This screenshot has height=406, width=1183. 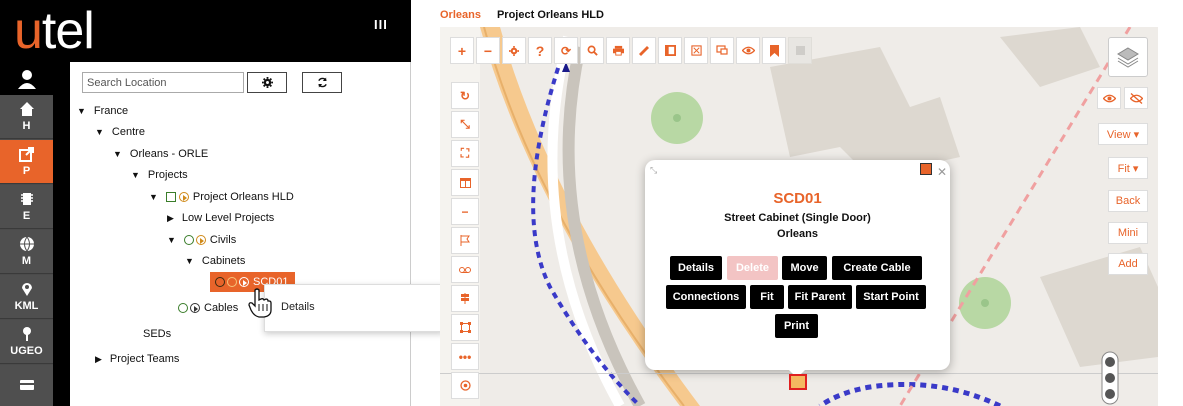 I want to click on breadcrumb: Orleans Project Orleans HLD, so click(x=522, y=15).